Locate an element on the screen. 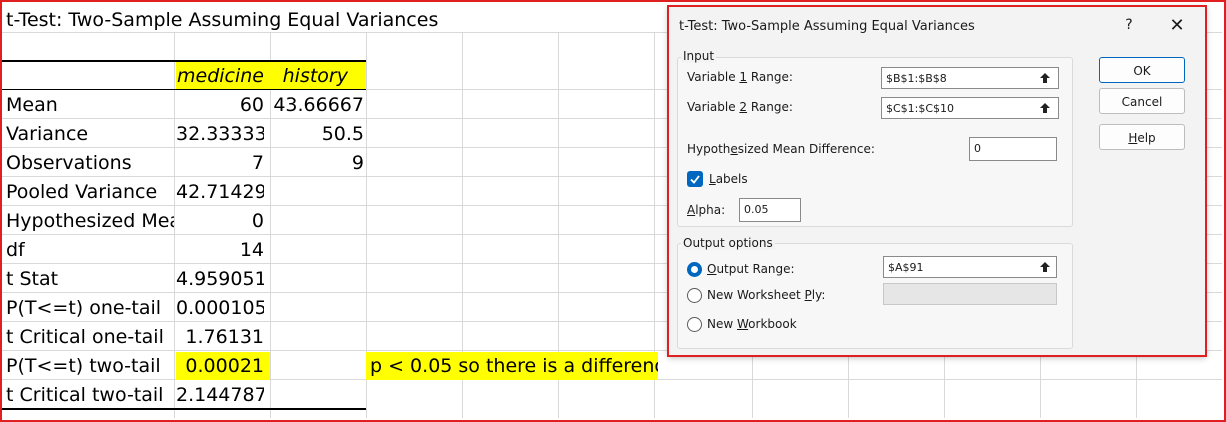 This screenshot has width=1226, height=422. variable2-label: Variable 2 Range: is located at coordinates (740, 107).